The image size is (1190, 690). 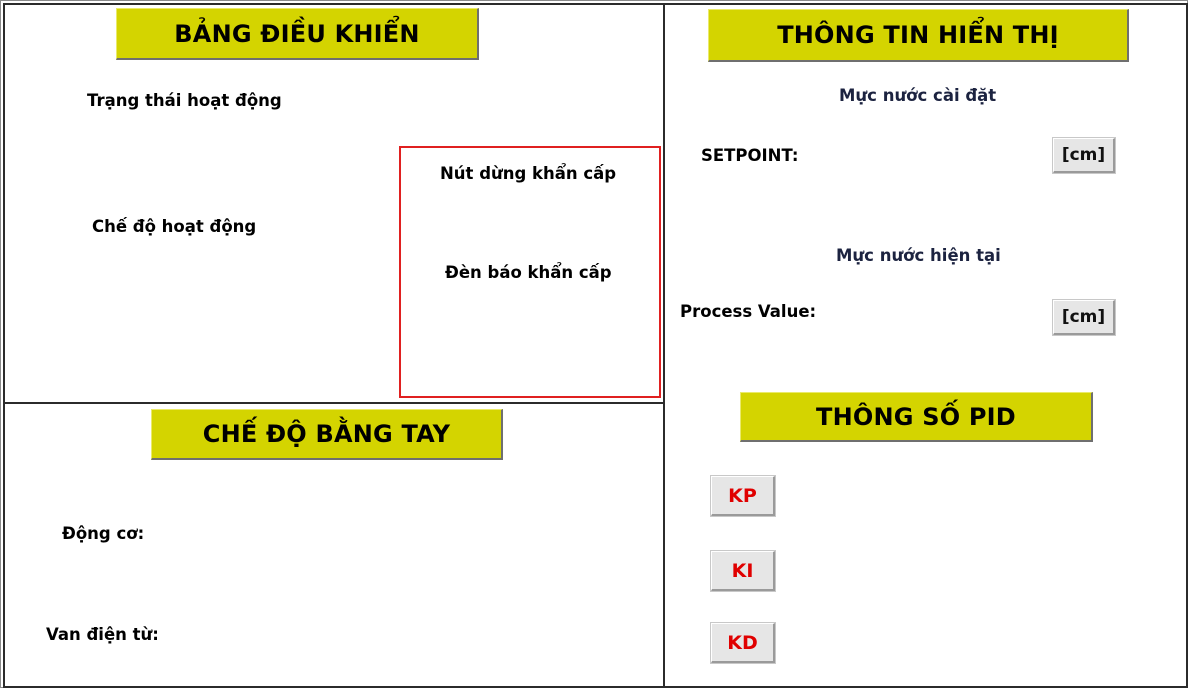 I want to click on manual-panel-title: CHẾ ĐỘ BẰNG TAY, so click(x=327, y=434).